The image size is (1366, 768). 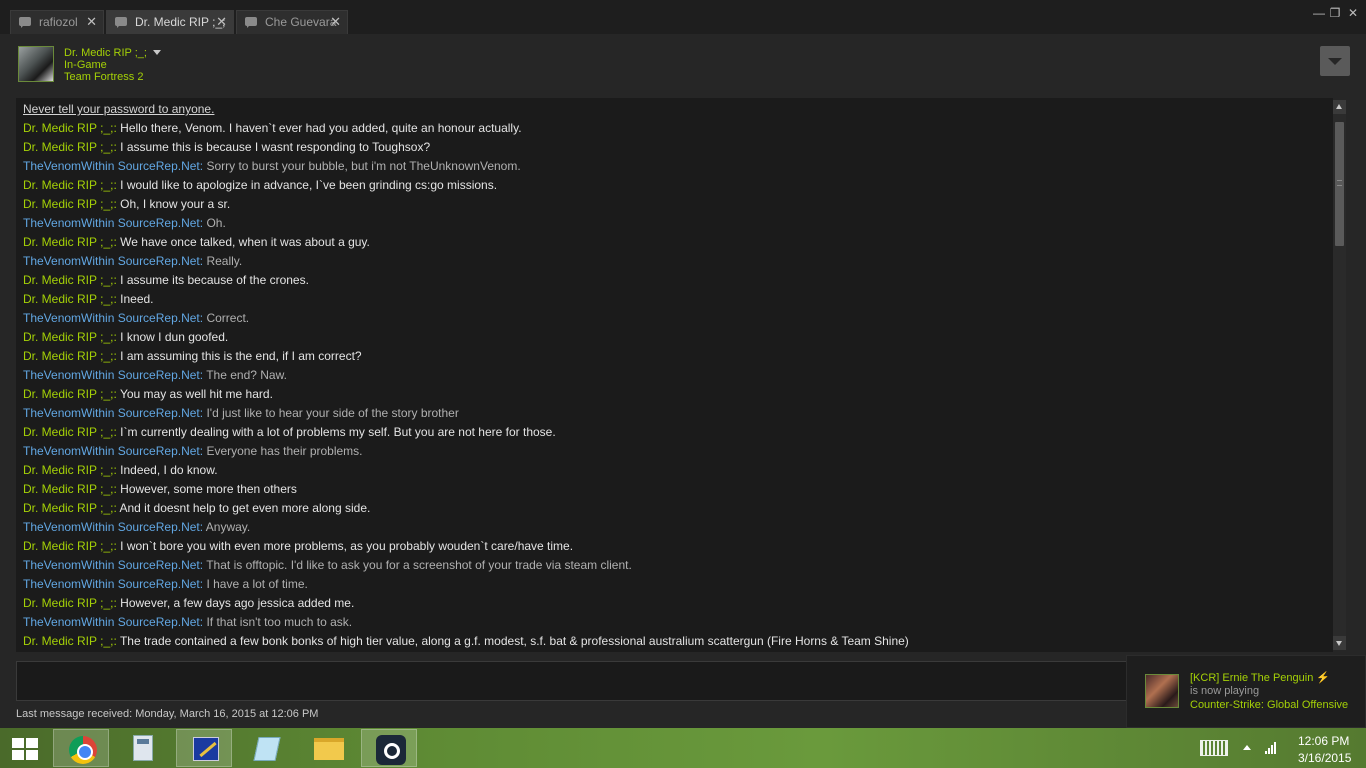 I want to click on clock-time: 12:06 PM, so click(x=1323, y=741).